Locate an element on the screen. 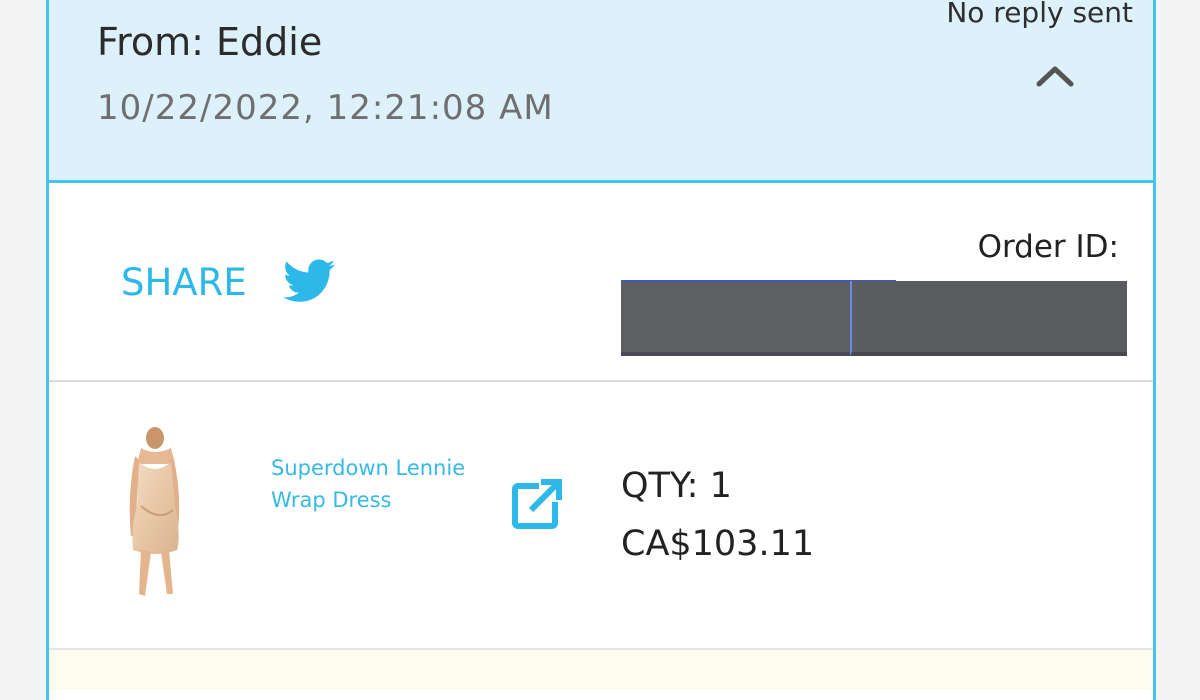  item-quantity: QTY: 1 is located at coordinates (676, 486).